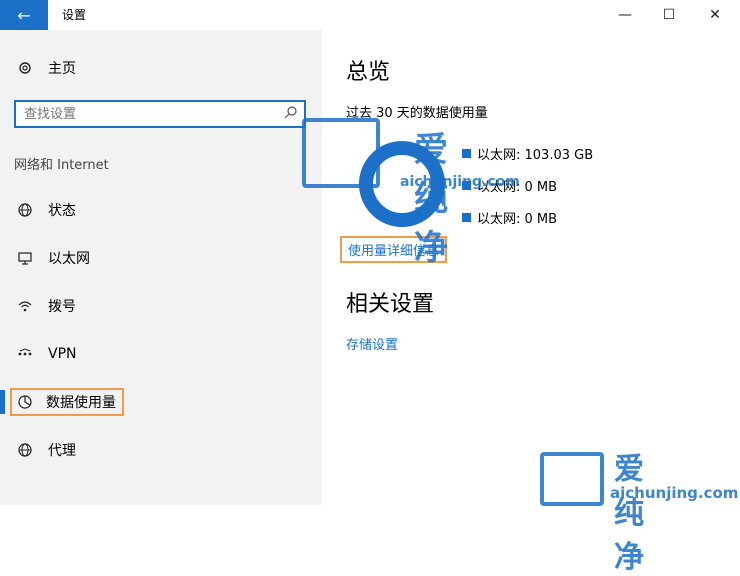 The height and width of the screenshot is (576, 740). I want to click on search-box, so click(160, 114).